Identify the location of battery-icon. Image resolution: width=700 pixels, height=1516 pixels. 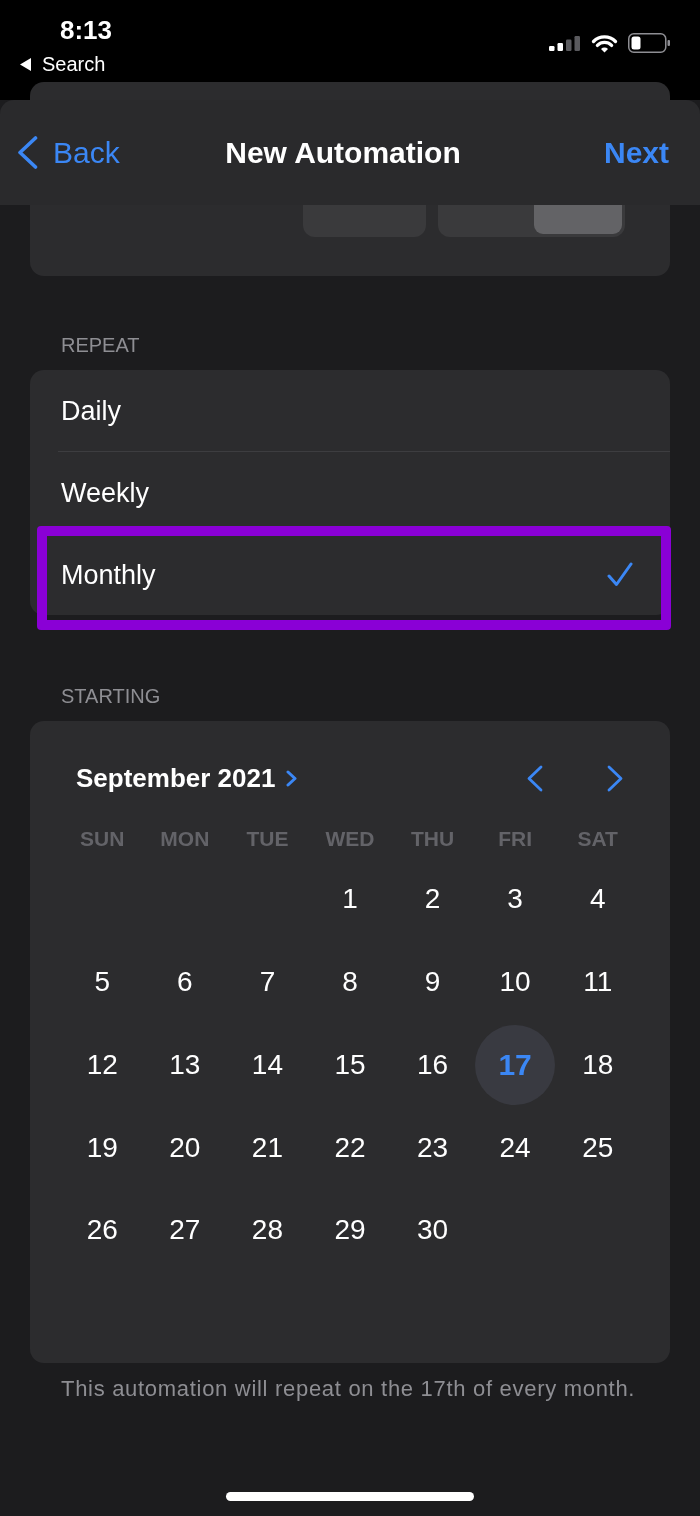
(649, 43).